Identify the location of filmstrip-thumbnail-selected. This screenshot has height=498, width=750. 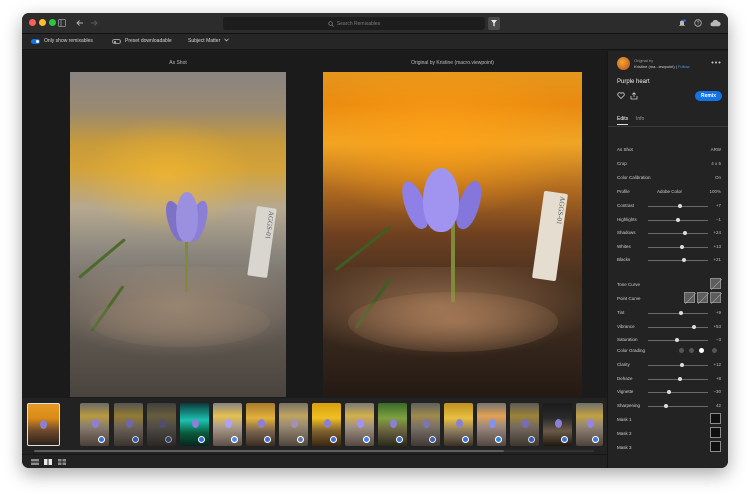
(43, 424).